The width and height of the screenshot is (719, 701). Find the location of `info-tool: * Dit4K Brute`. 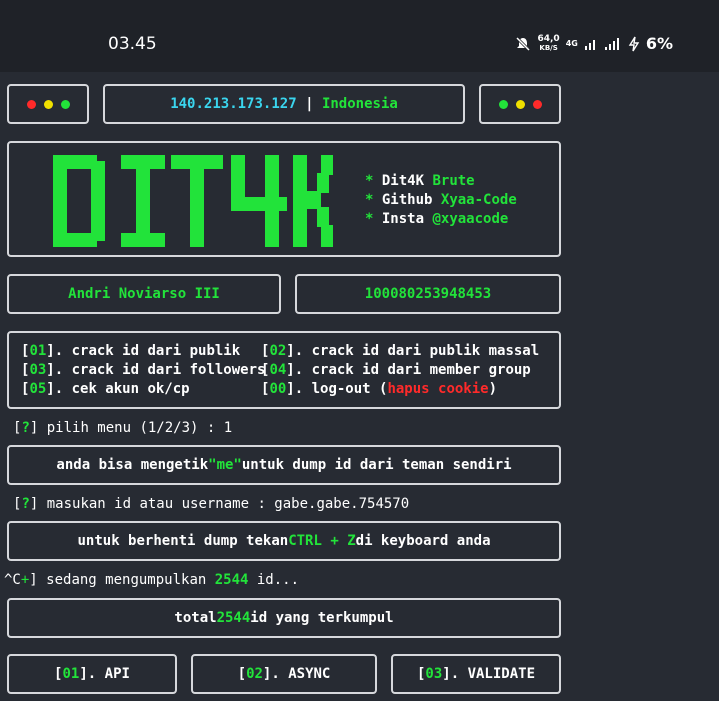

info-tool: * Dit4K Brute is located at coordinates (420, 181).